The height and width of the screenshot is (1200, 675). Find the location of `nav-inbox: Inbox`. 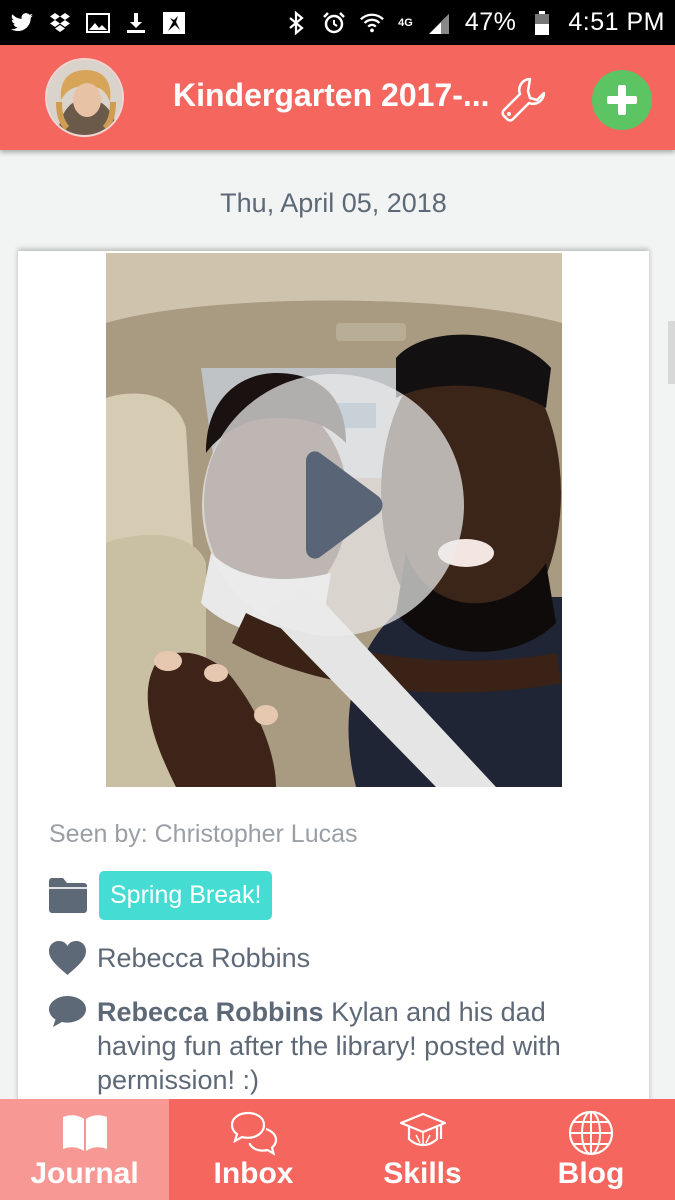

nav-inbox: Inbox is located at coordinates (253, 1149).